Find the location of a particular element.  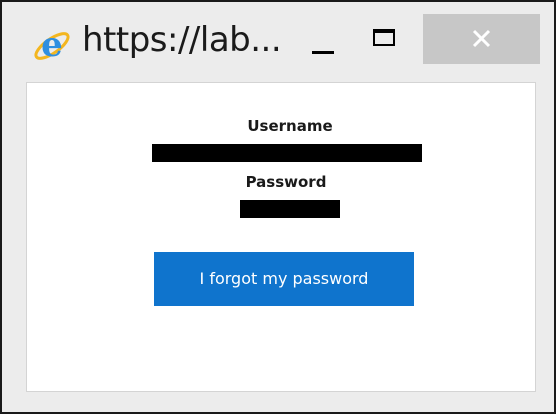

internet-explorer-icon: e is located at coordinates (52, 45).